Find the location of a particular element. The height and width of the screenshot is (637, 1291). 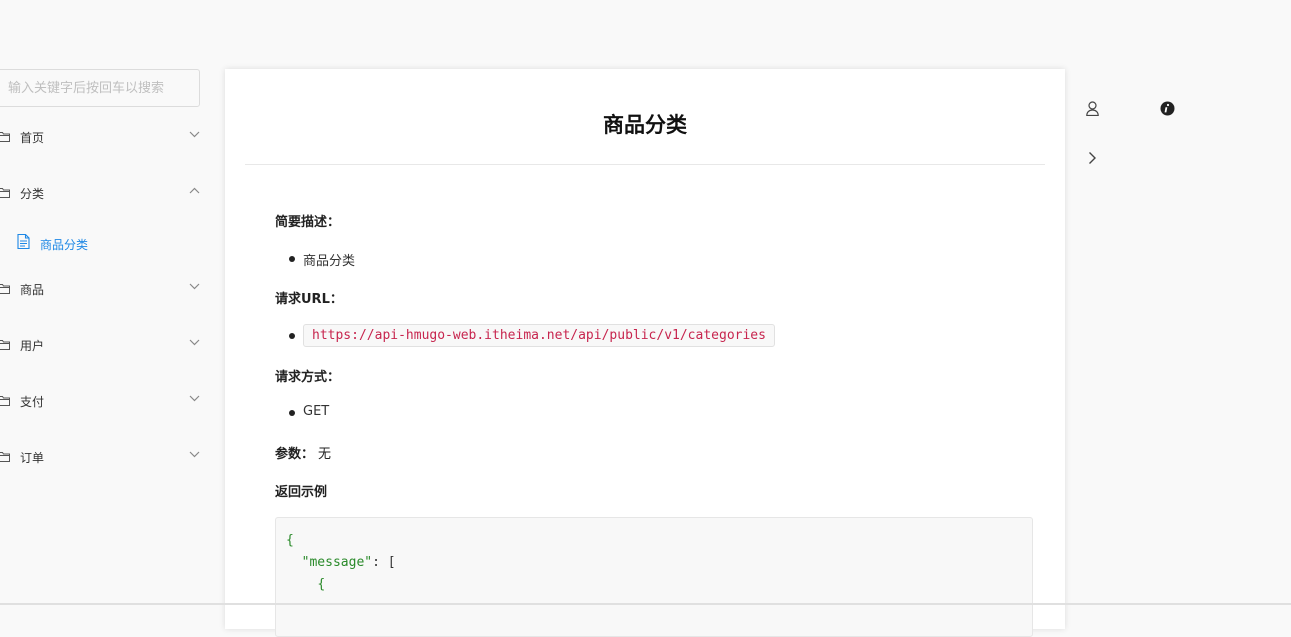

example-heading: 返回示例 is located at coordinates (301, 492).